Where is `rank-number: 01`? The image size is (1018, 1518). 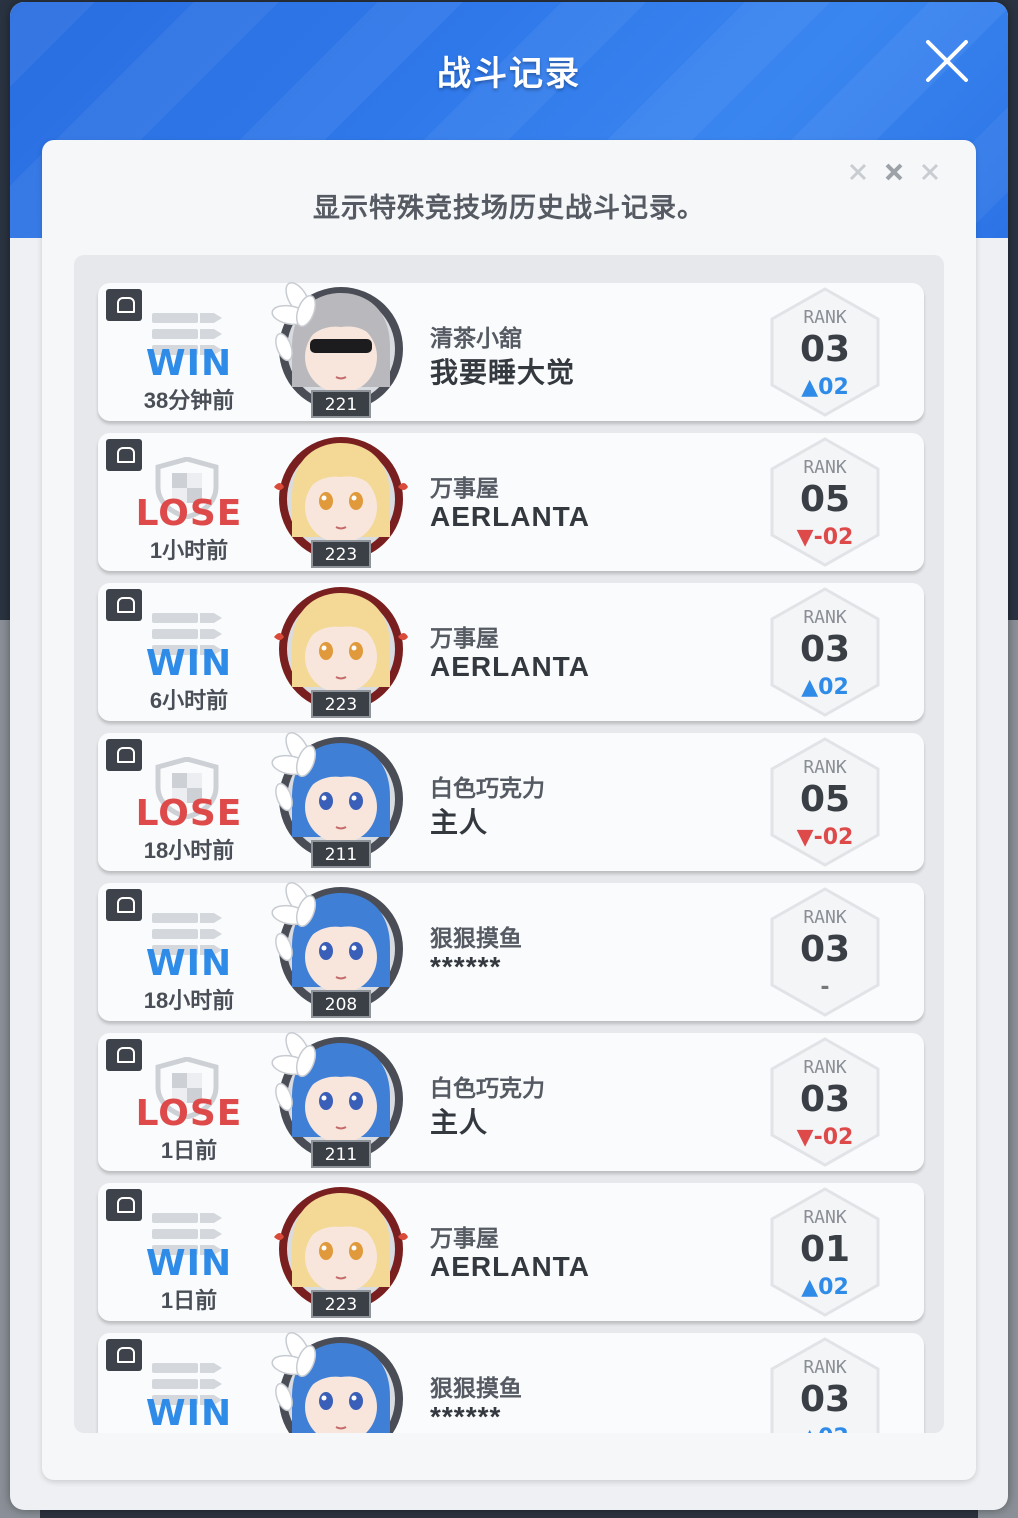
rank-number: 01 is located at coordinates (825, 1249).